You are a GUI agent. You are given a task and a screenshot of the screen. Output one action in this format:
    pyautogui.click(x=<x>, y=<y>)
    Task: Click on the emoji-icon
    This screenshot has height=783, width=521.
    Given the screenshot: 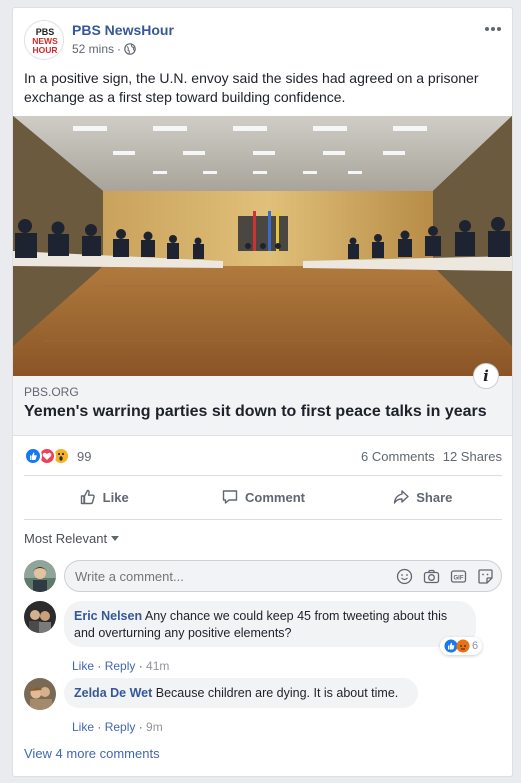 What is the action you would take?
    pyautogui.click(x=404, y=576)
    